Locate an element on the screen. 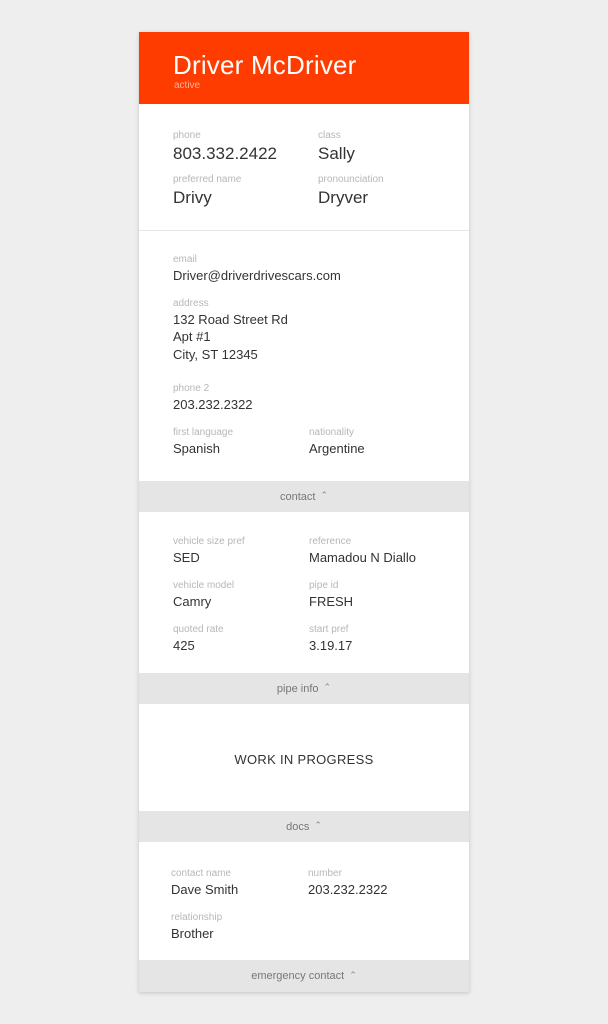 The image size is (608, 1024). nationality-value: Argentine is located at coordinates (337, 448).